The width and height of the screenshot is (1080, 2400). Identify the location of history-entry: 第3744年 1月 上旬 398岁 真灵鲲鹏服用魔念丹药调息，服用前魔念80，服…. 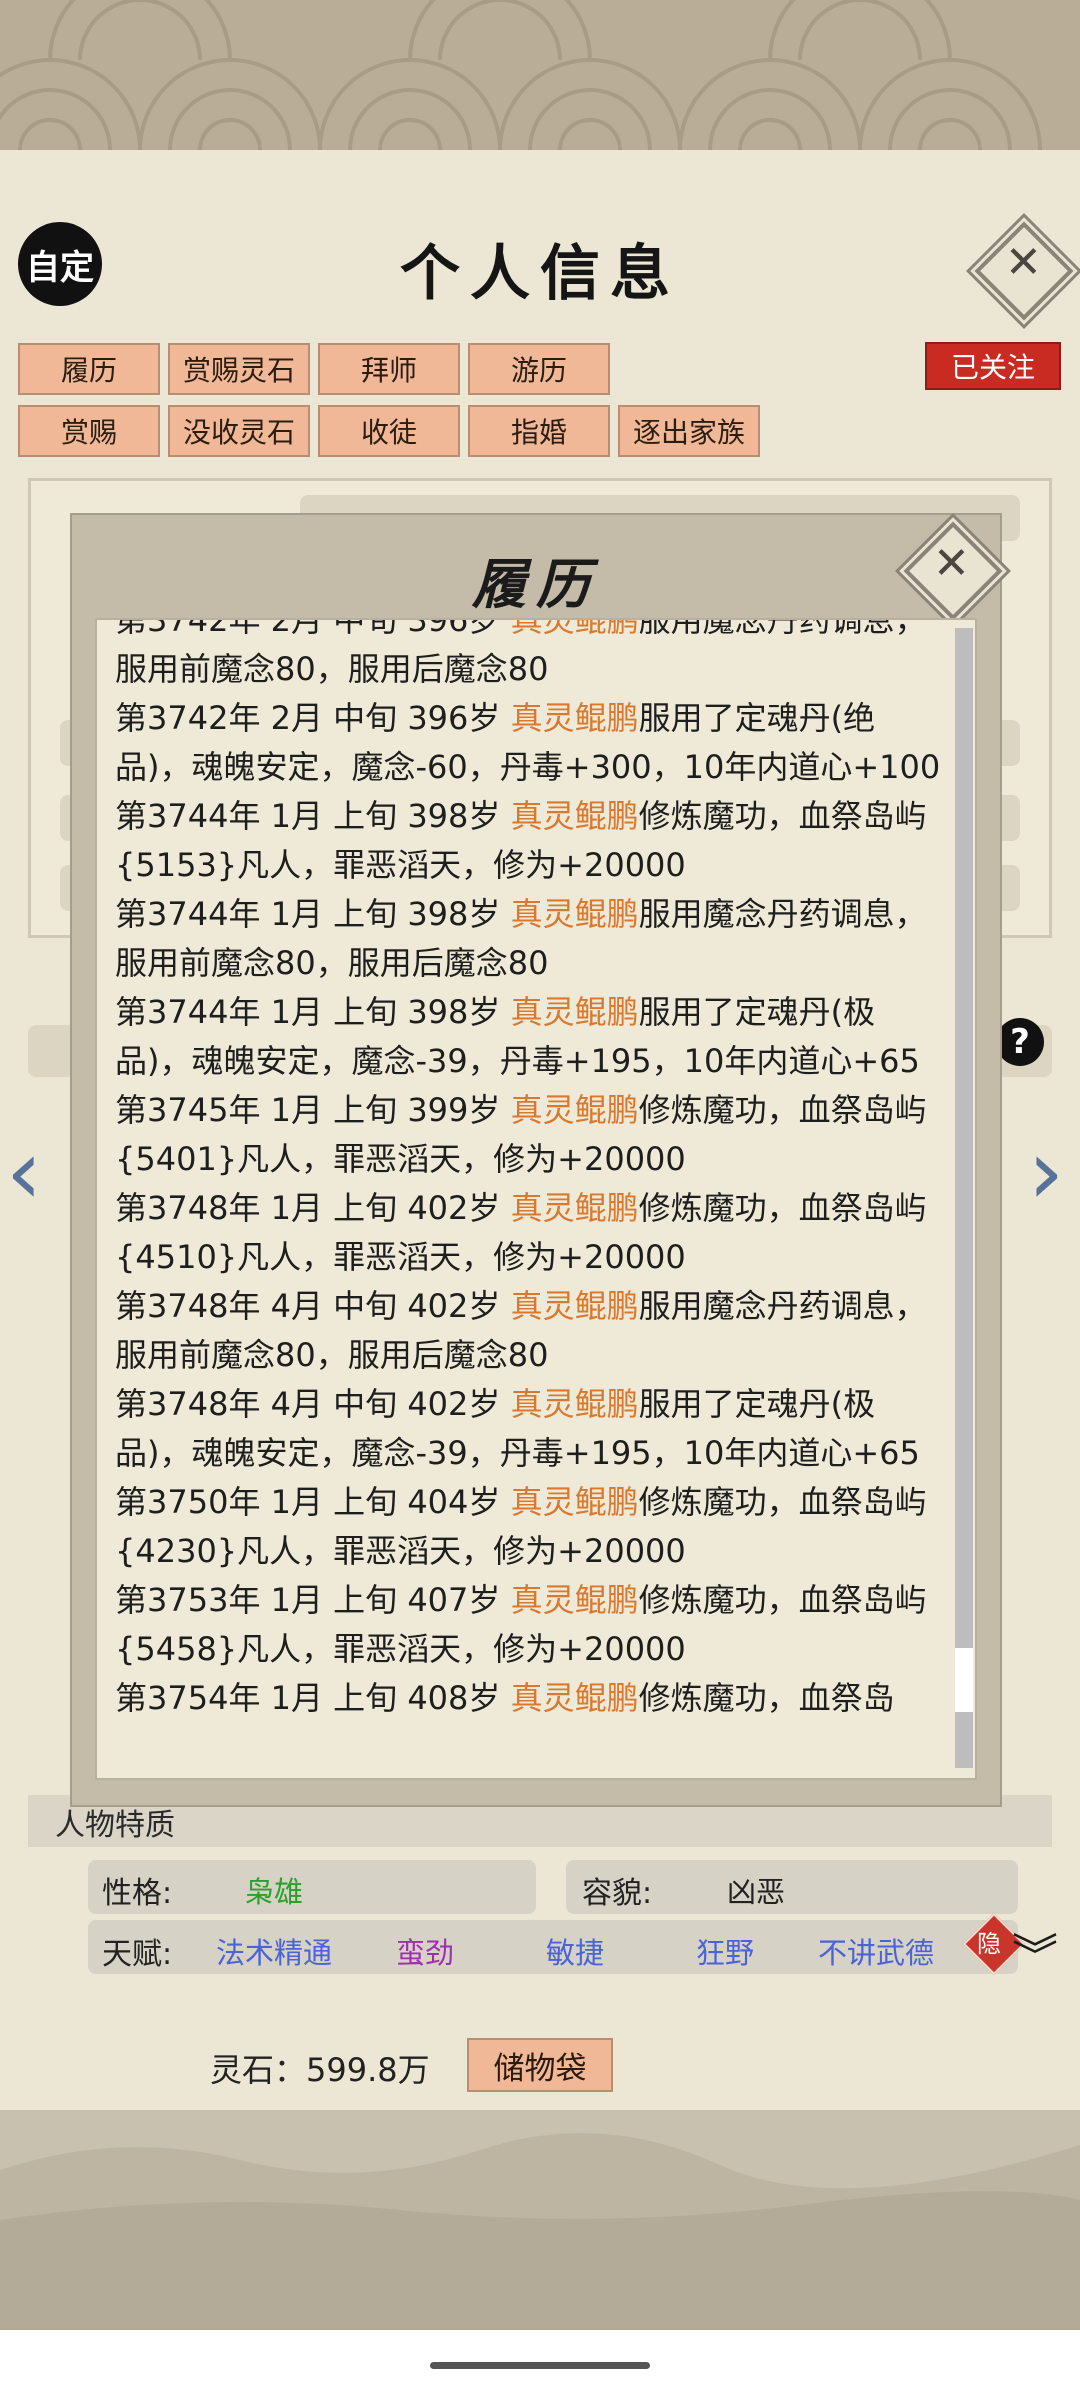
(530, 939).